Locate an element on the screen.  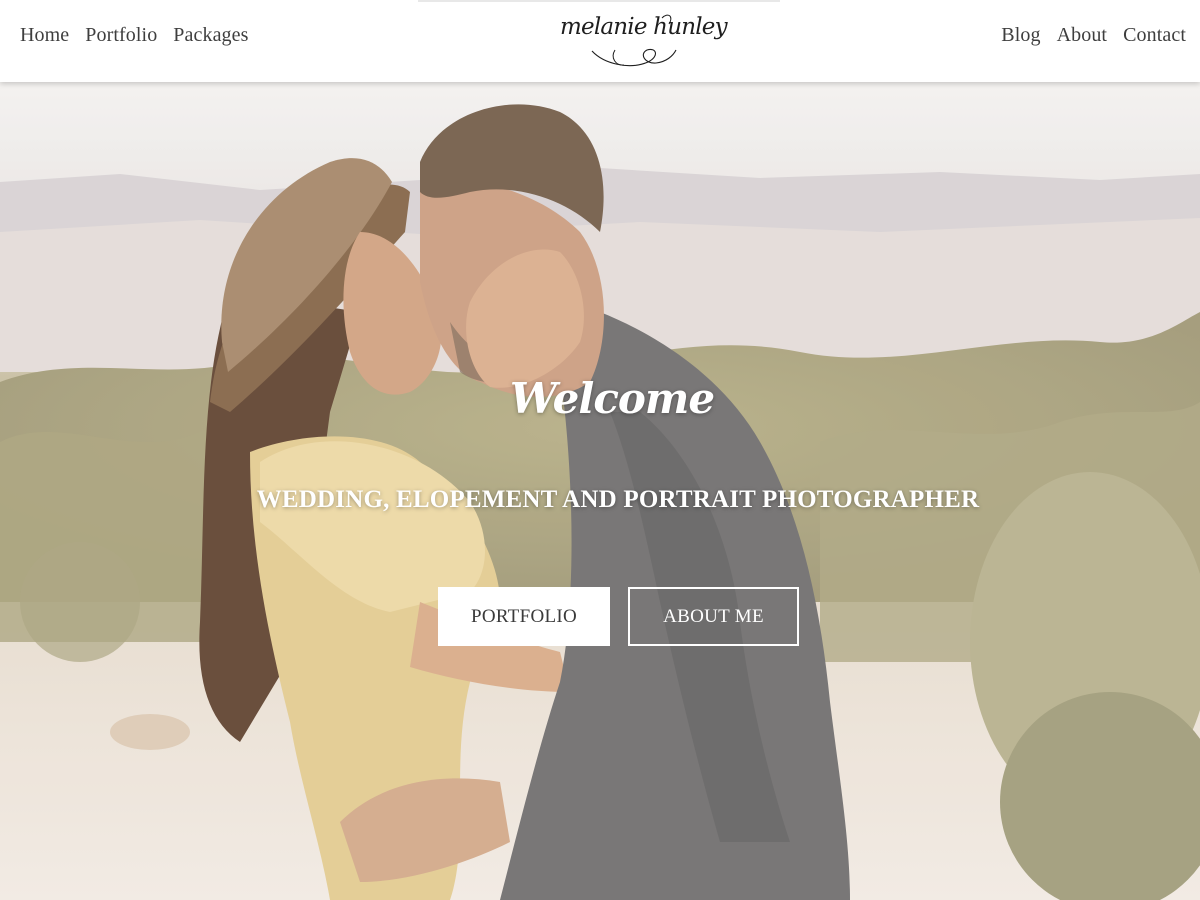
about-me-button: ABOUT ME is located at coordinates (713, 616).